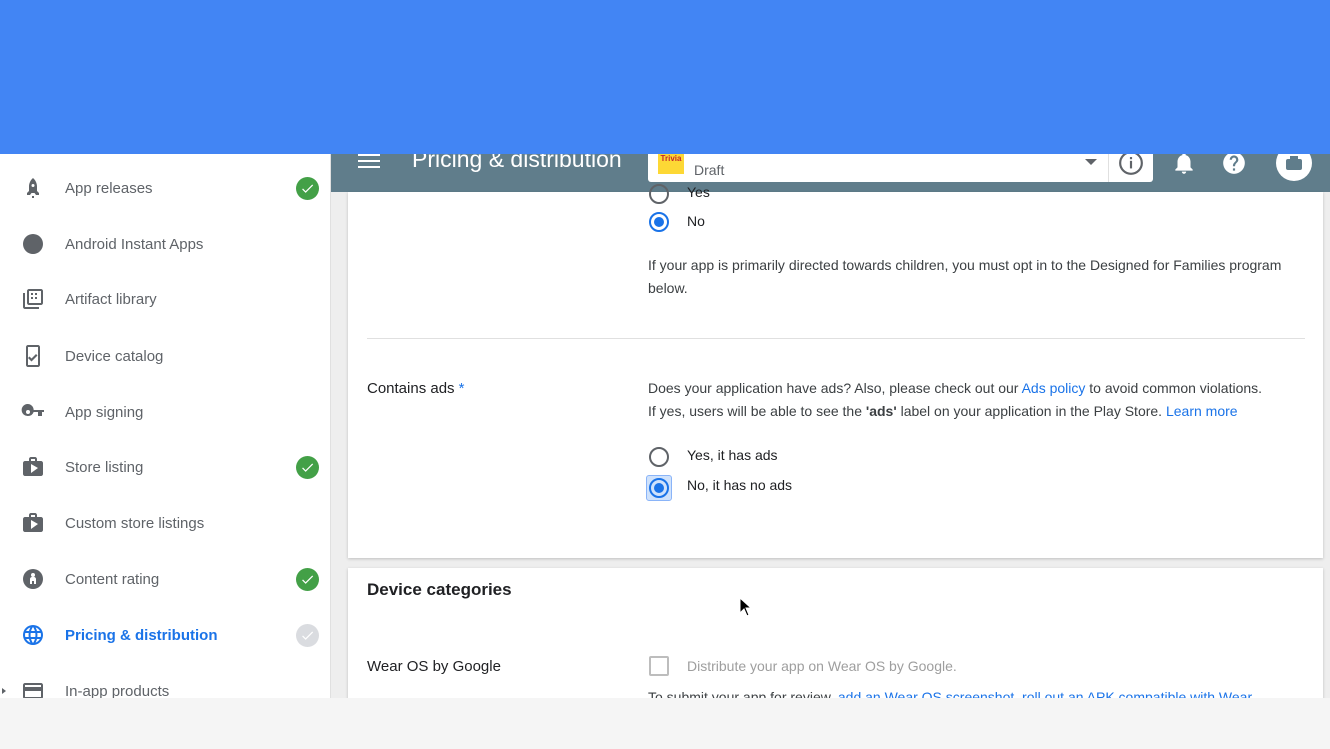 Image resolution: width=1330 pixels, height=749 pixels. What do you see at coordinates (33, 579) in the screenshot?
I see `content-rating-icon` at bounding box center [33, 579].